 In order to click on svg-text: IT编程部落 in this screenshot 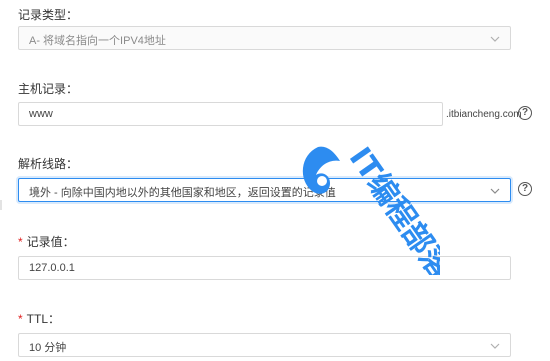, I will do `click(391, 208)`.